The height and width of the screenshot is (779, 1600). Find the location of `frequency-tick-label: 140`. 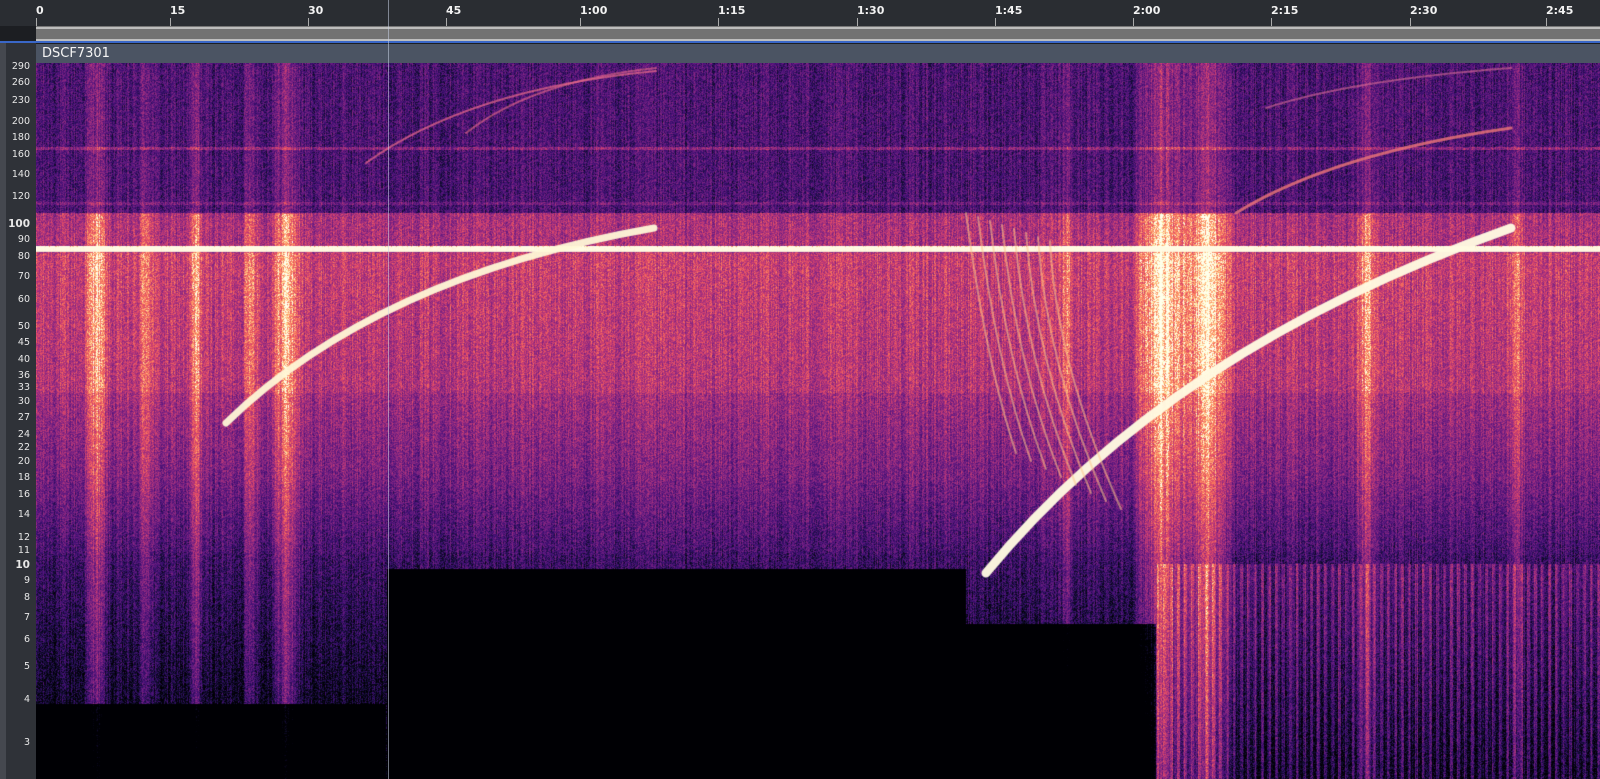

frequency-tick-label: 140 is located at coordinates (20, 174).